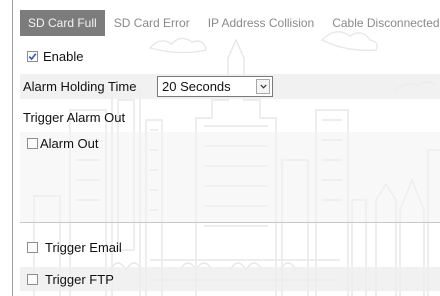 The height and width of the screenshot is (296, 440). What do you see at coordinates (152, 23) in the screenshot?
I see `tab-sd-card-error: SD Card Error` at bounding box center [152, 23].